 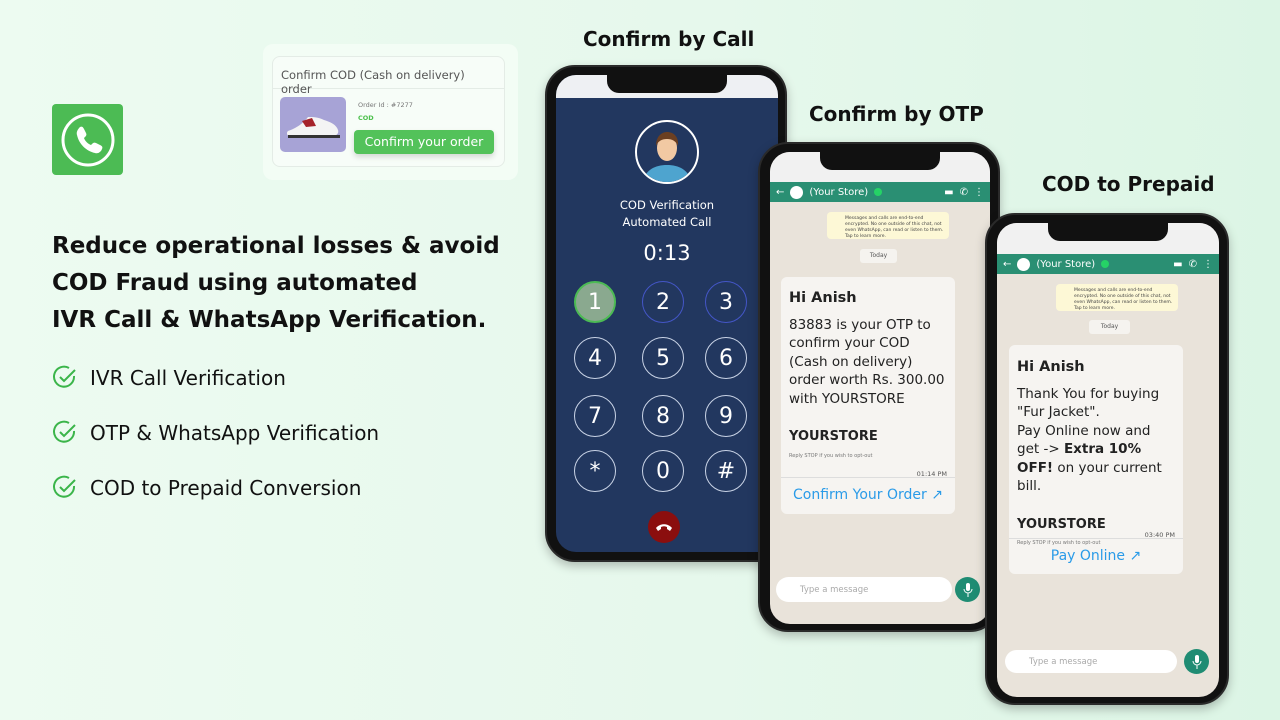 What do you see at coordinates (663, 416) in the screenshot?
I see `keypad-key: 8` at bounding box center [663, 416].